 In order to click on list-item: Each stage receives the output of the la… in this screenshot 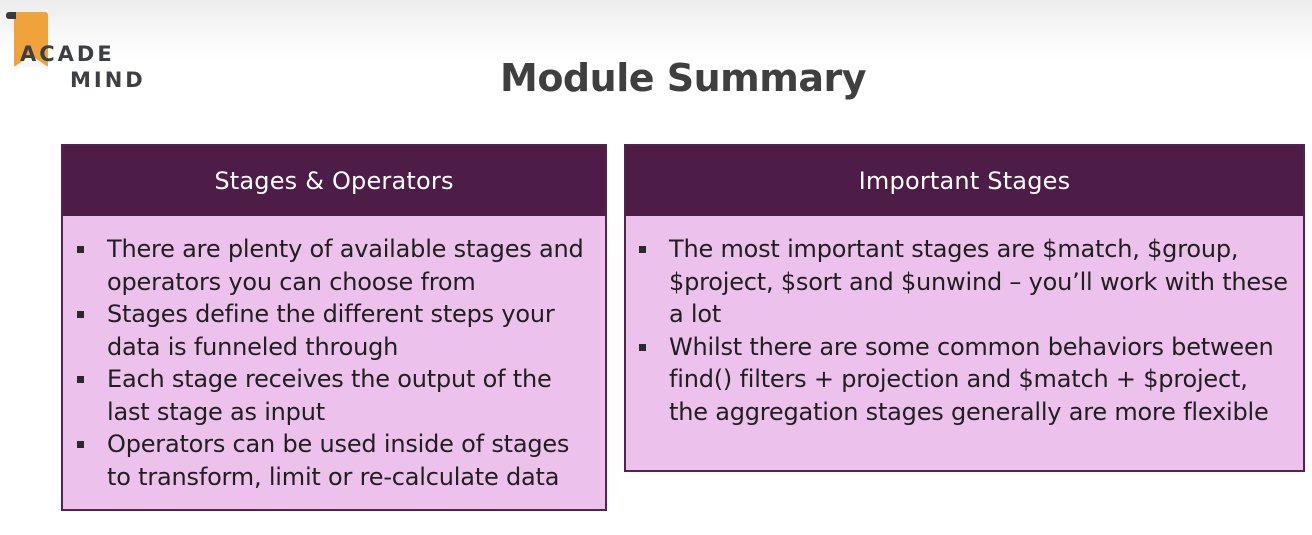, I will do `click(334, 395)`.